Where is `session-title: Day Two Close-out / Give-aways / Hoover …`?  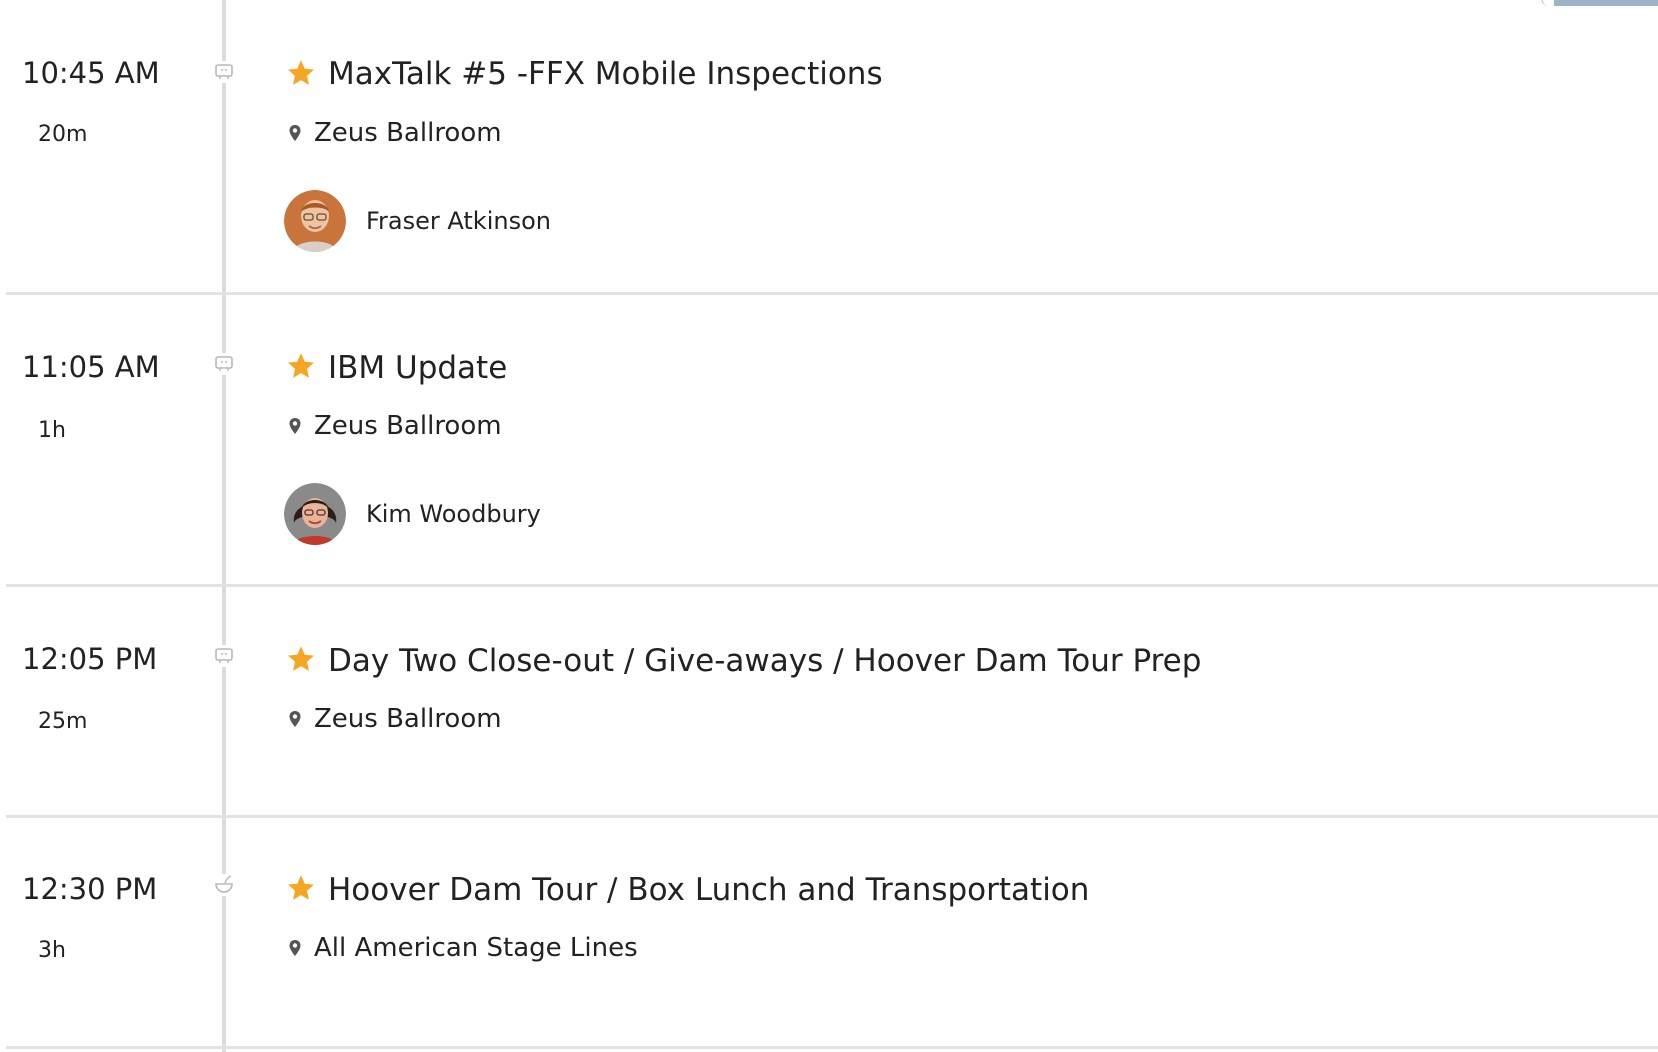
session-title: Day Two Close-out / Give-aways / Hoover … is located at coordinates (764, 661).